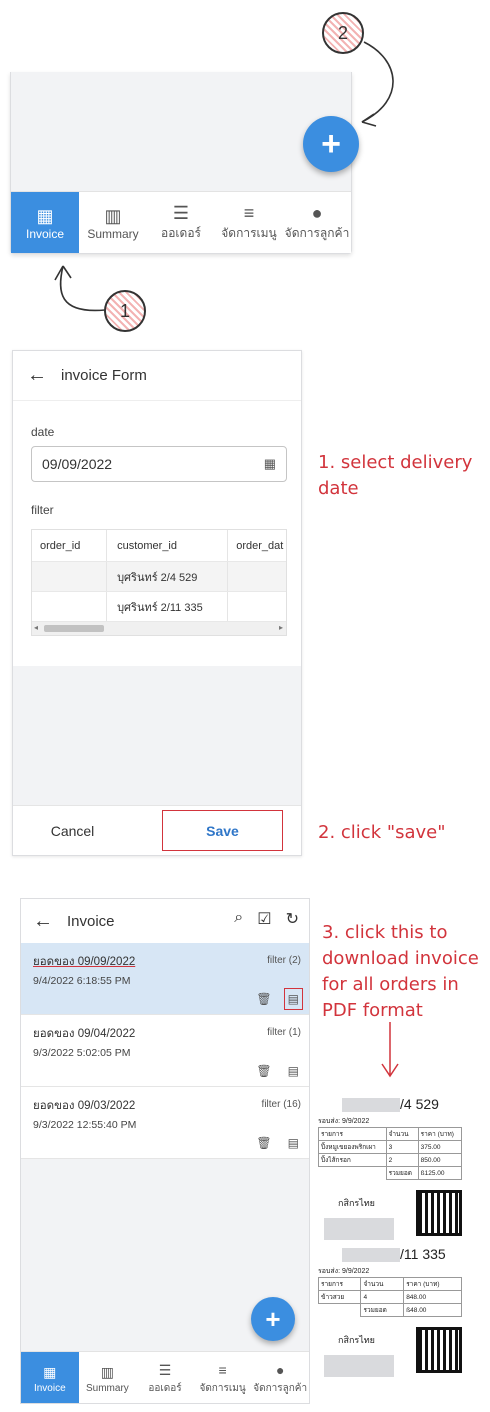 The image size is (490, 1412). Describe the element at coordinates (168, 545) in the screenshot. I see `col-header: customer_id` at that location.